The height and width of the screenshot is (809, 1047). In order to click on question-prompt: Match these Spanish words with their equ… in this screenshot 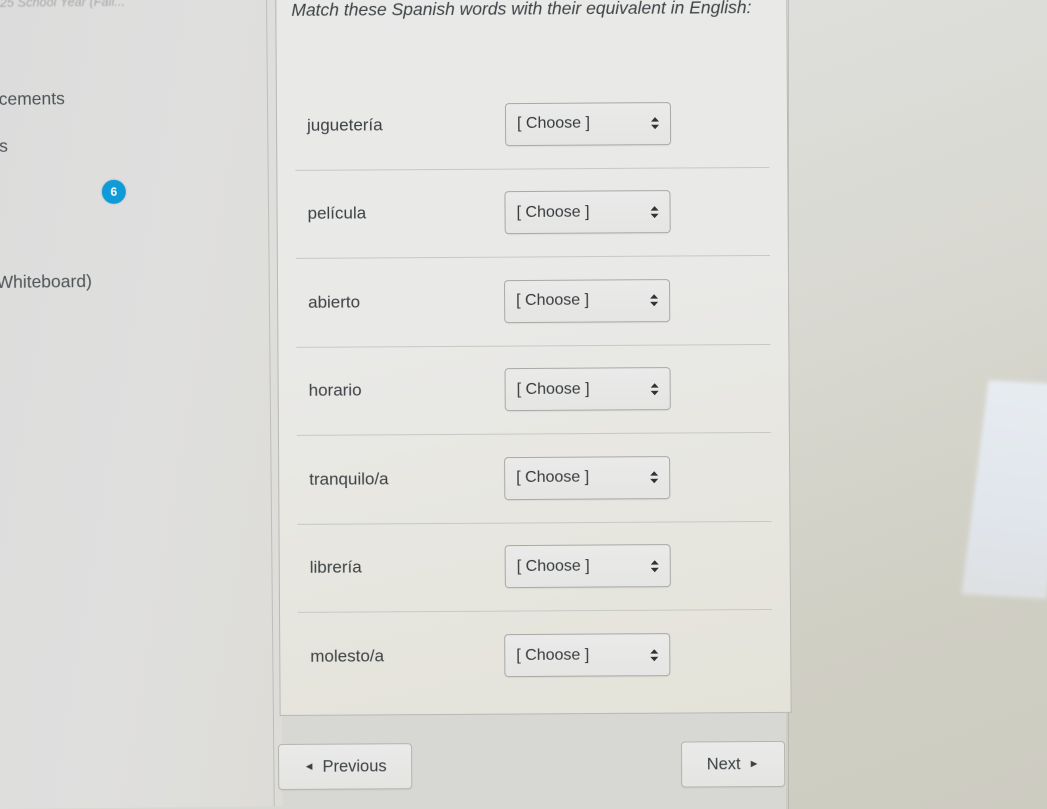, I will do `click(521, 10)`.